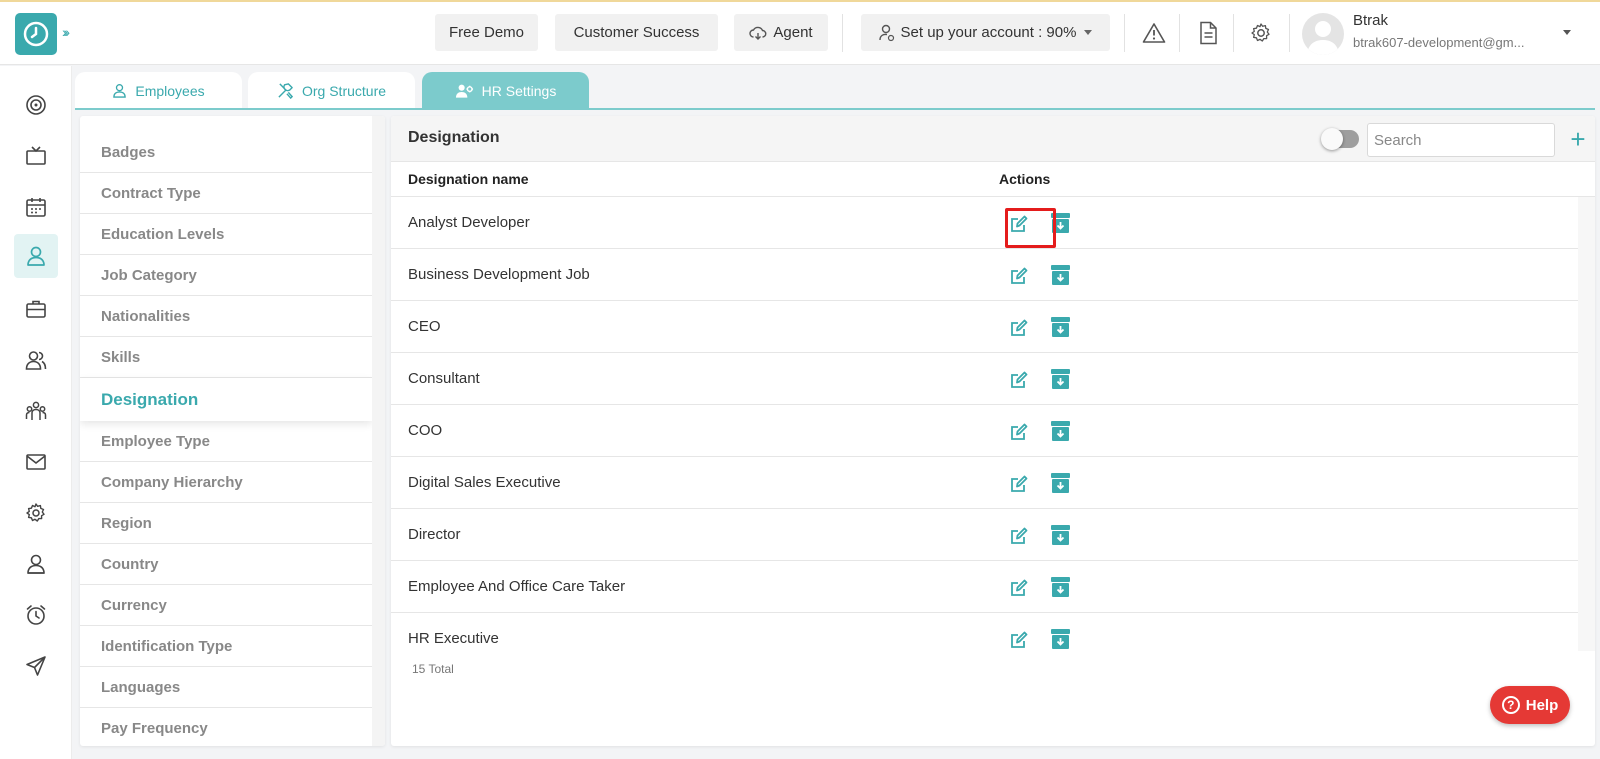  What do you see at coordinates (1088, 32) in the screenshot?
I see `caret-down-icon` at bounding box center [1088, 32].